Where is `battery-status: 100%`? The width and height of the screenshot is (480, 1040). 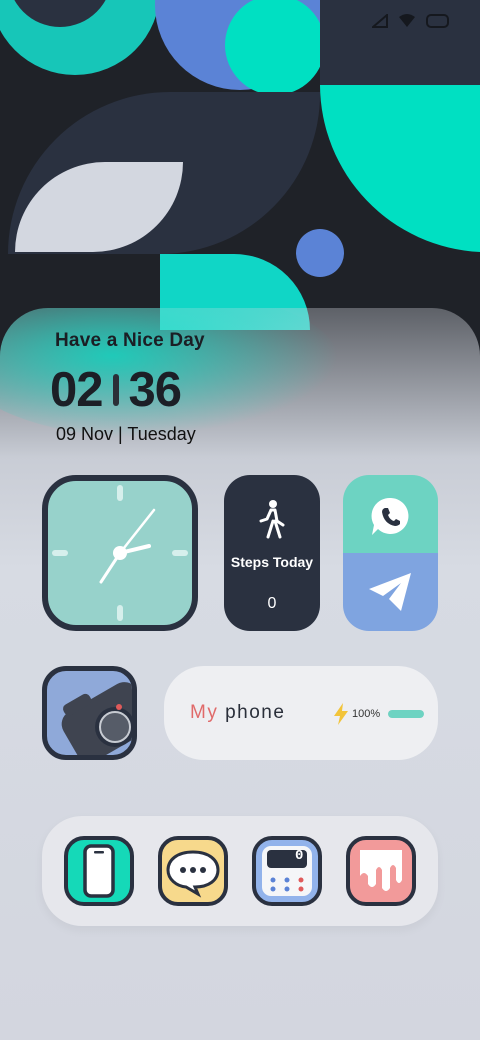
battery-status: 100% is located at coordinates (378, 714).